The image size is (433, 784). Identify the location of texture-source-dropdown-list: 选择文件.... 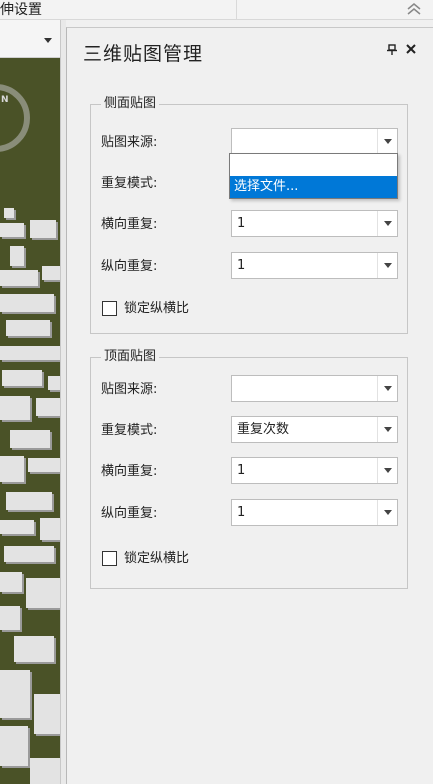
(313, 176).